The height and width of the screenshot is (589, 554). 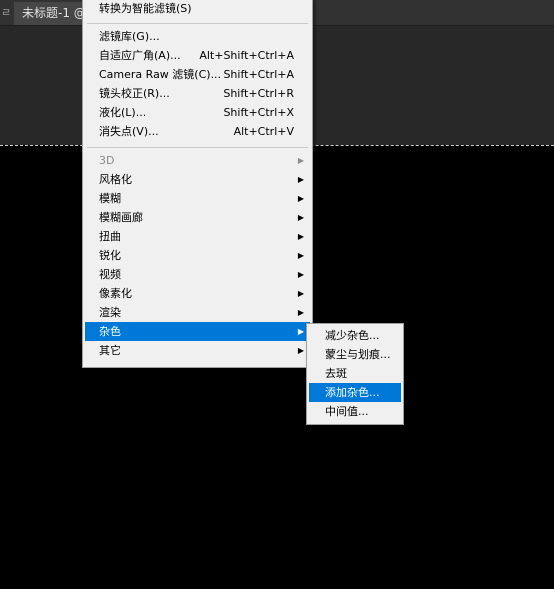 What do you see at coordinates (258, 74) in the screenshot?
I see `menu-item-shortcut: Shift+Ctrl+A` at bounding box center [258, 74].